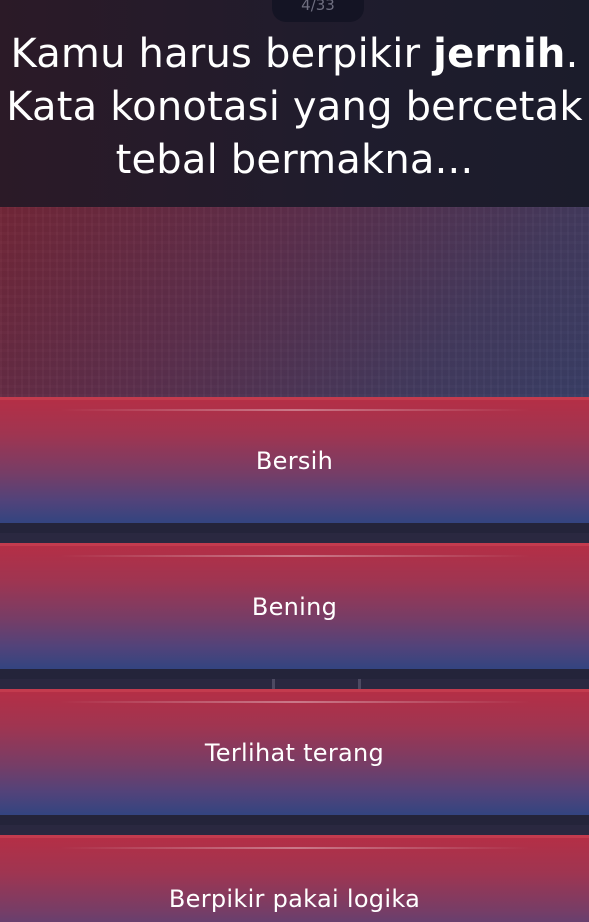 This screenshot has height=922, width=589. I want to click on answer-option-2: Bening, so click(294, 606).